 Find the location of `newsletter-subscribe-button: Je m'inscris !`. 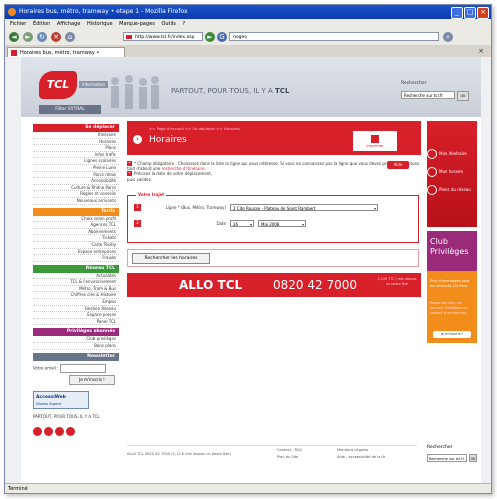

newsletter-subscribe-button: Je m'inscris ! is located at coordinates (92, 379).